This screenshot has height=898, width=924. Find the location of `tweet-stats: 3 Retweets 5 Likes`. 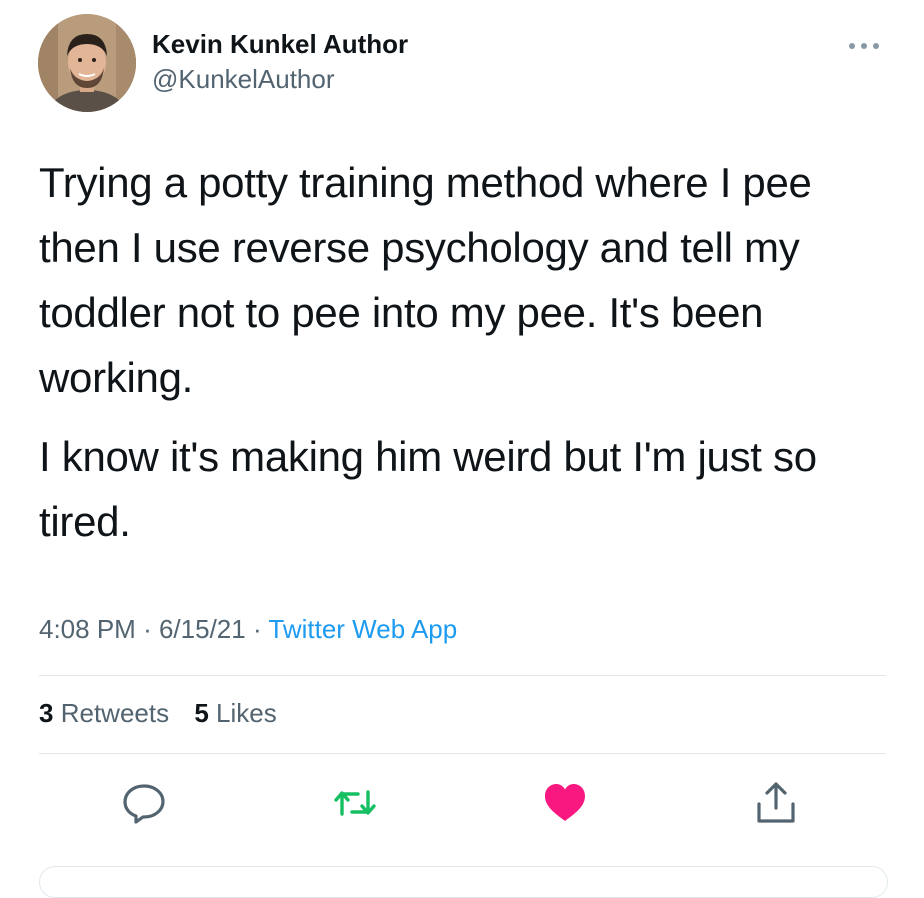

tweet-stats: 3 Retweets 5 Likes is located at coordinates (158, 713).